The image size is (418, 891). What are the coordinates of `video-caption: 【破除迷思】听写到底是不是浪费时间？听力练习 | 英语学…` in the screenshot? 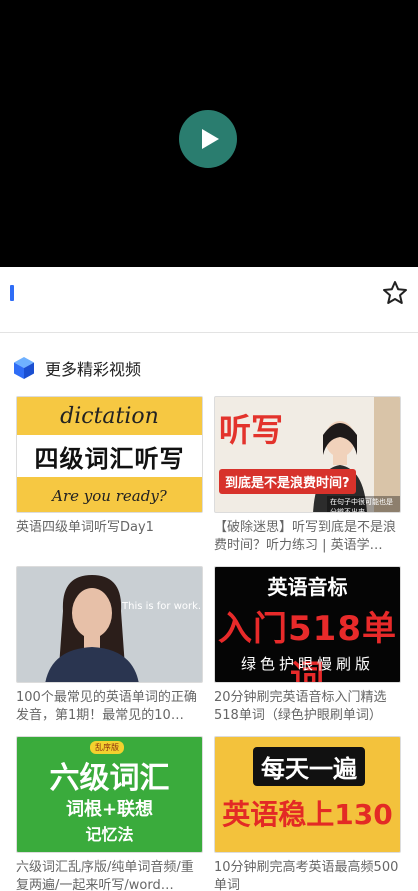 It's located at (307, 537).